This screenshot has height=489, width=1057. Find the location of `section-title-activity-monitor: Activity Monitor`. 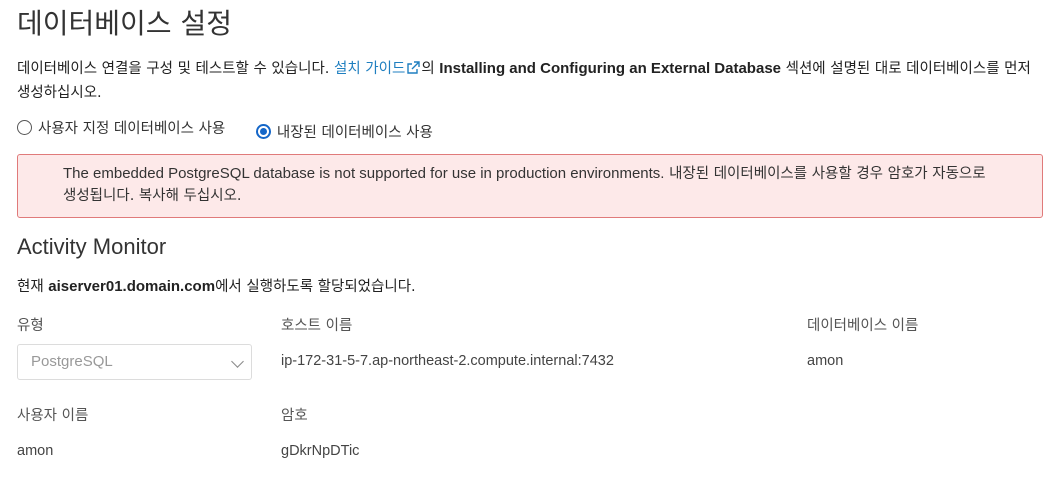

section-title-activity-monitor: Activity Monitor is located at coordinates (92, 246).